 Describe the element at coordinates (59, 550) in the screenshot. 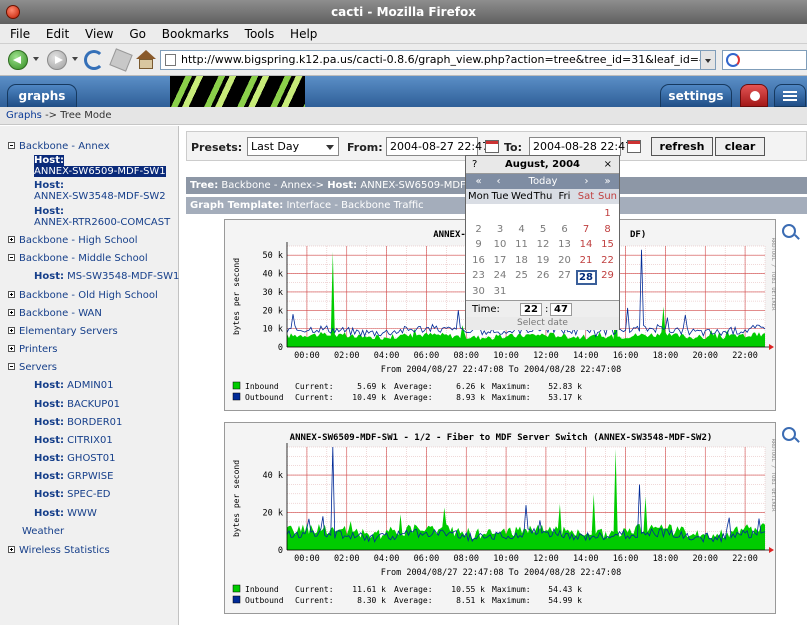

I see `tree-folder-item: Wireless Statistics` at that location.